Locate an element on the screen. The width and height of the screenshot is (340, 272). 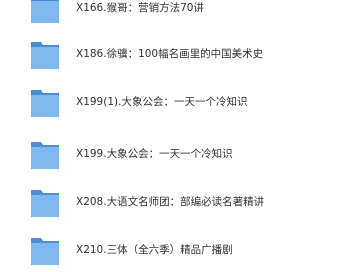
folder-name: X199.大象公会：一天一个冷知识 is located at coordinates (154, 154).